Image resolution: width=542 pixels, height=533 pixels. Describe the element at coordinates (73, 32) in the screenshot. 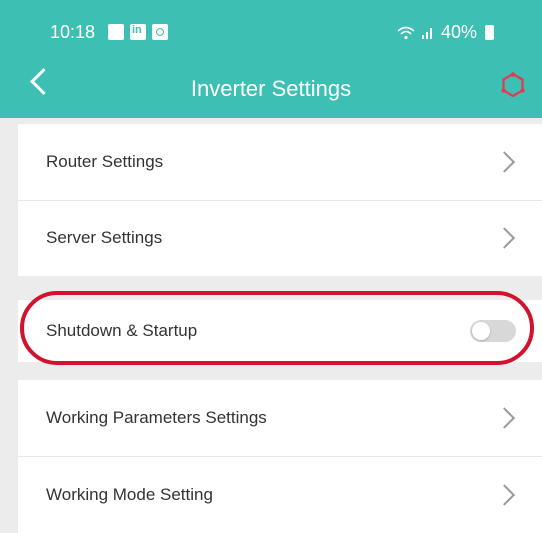

I see `status-time: 10:18` at that location.